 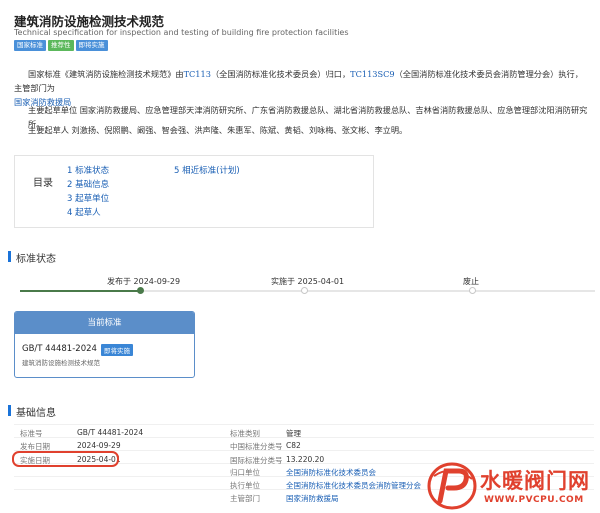 I want to click on toc-item-basic-info: 2 基础信息, so click(x=88, y=184).